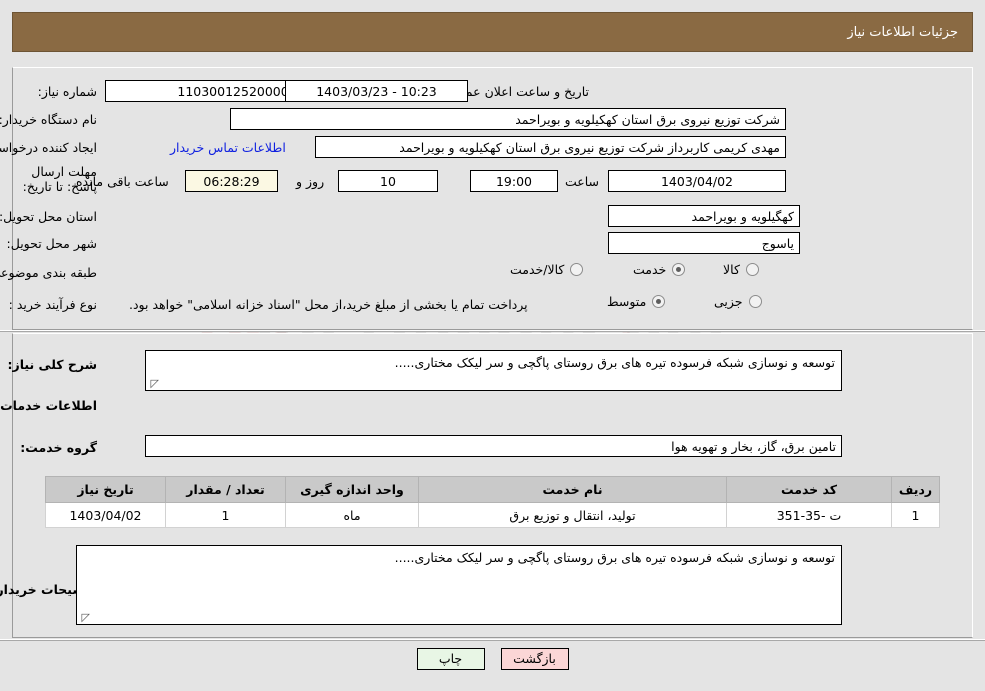  Describe the element at coordinates (225, 515) in the screenshot. I see `cell-quantity: 1` at that location.